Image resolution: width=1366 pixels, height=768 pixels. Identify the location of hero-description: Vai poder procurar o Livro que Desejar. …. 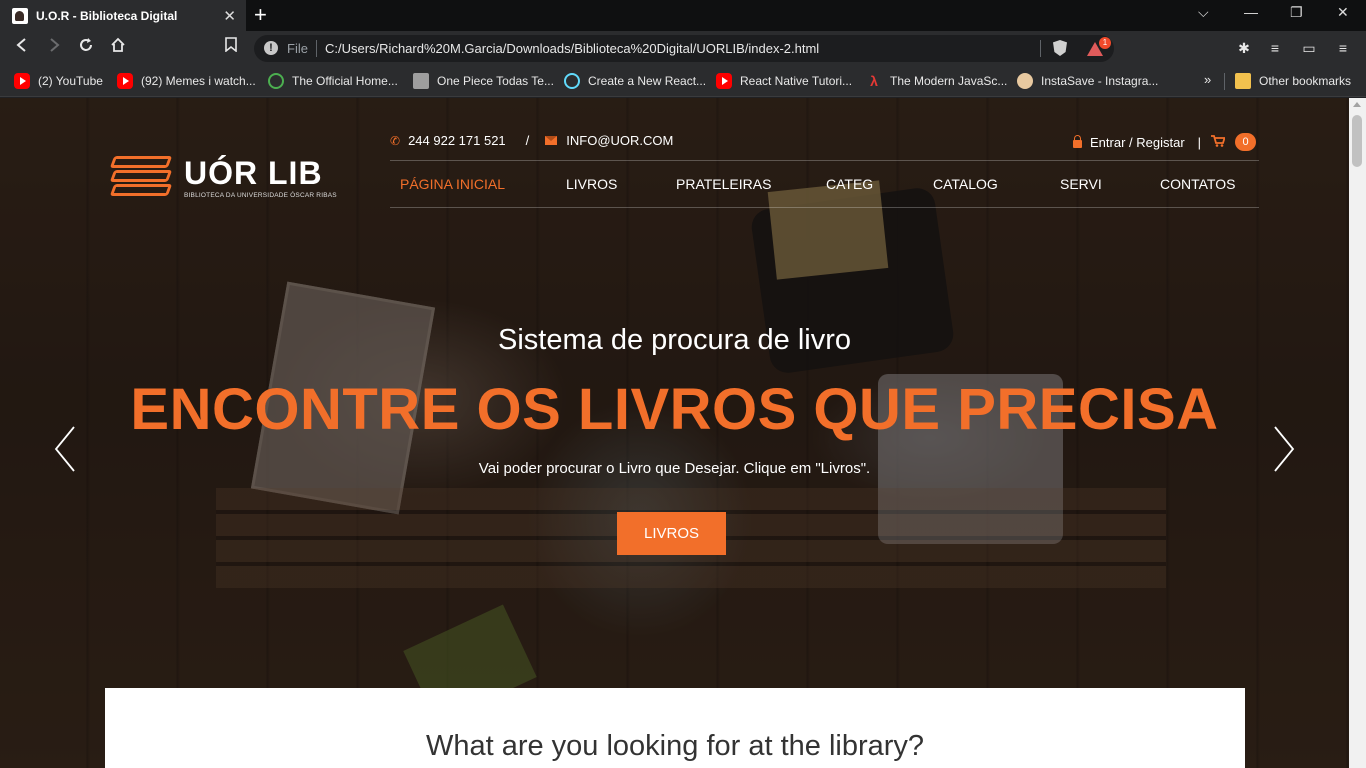
(674, 468).